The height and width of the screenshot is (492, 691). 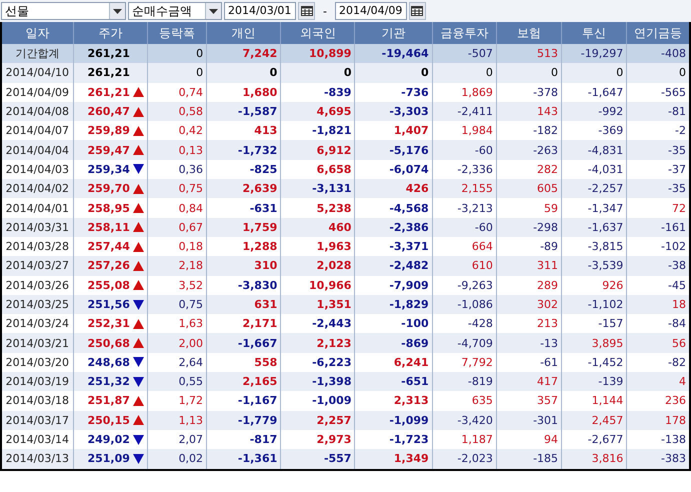 I want to click on column-header: 등락폭, so click(x=177, y=33).